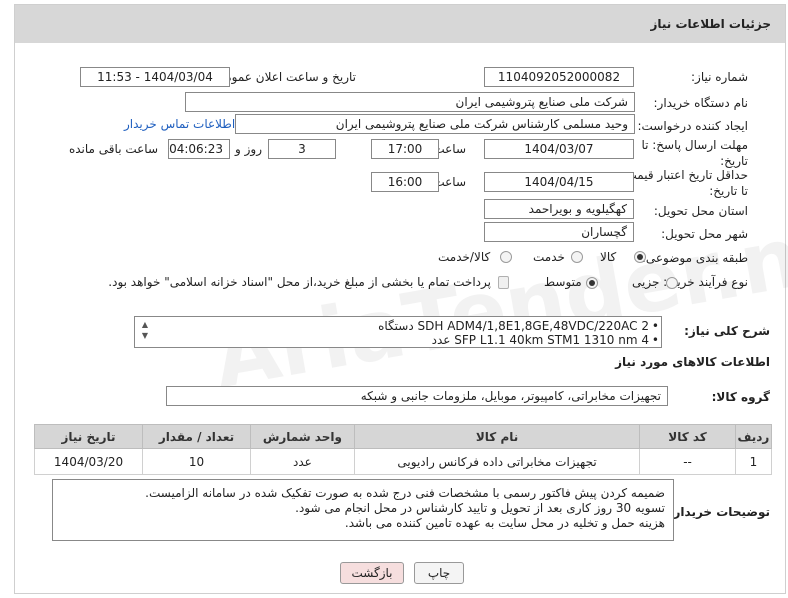 Image resolution: width=788 pixels, height=598 pixels. What do you see at coordinates (719, 512) in the screenshot?
I see `notes-label: توضیحات خریدار:` at bounding box center [719, 512].